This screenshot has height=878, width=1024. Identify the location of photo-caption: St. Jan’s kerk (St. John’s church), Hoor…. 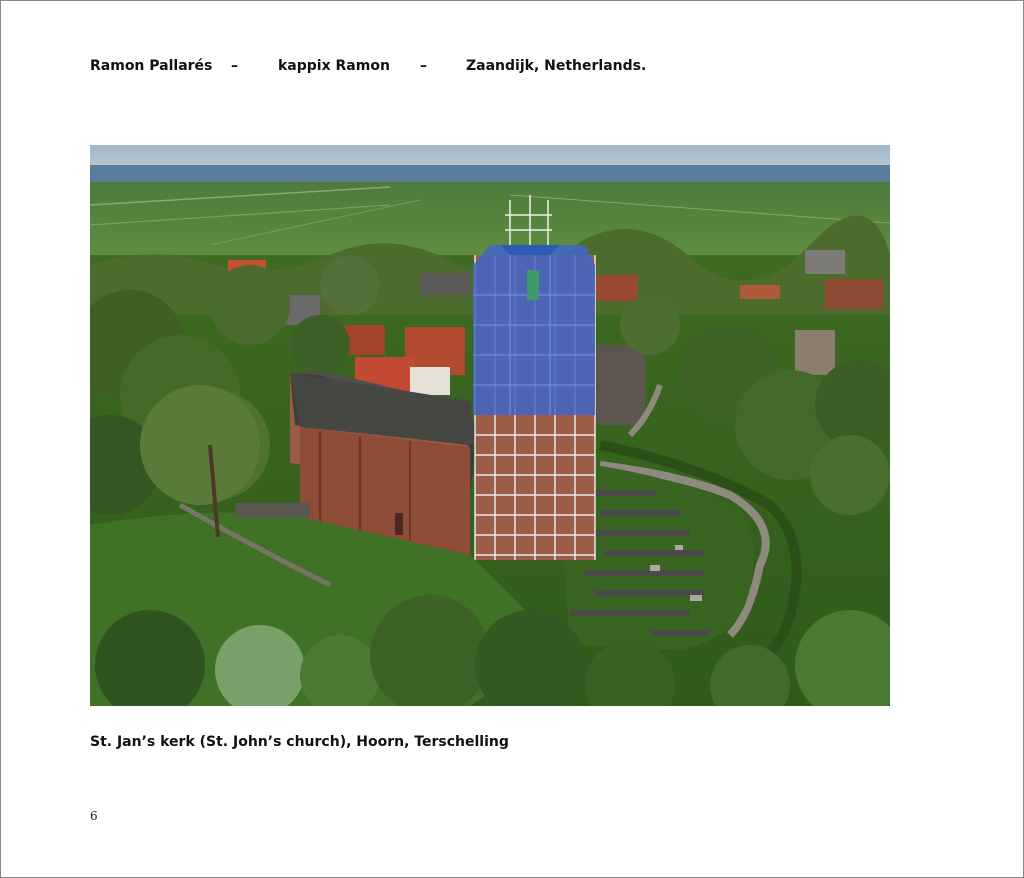
(299, 742).